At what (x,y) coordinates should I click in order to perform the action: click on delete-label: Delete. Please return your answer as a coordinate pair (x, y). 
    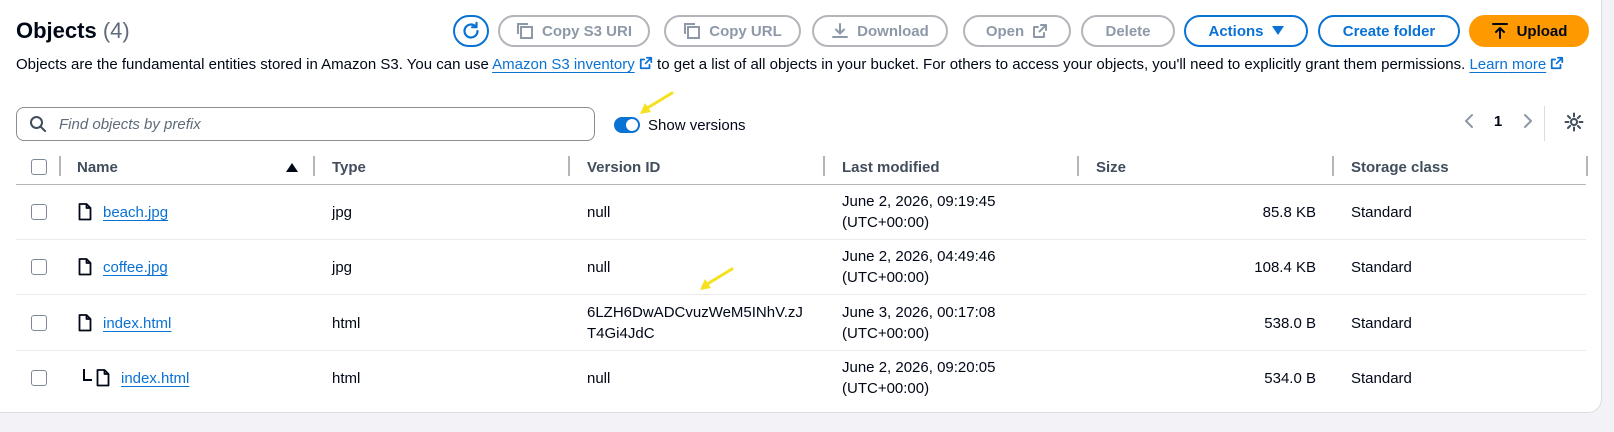
    Looking at the image, I should click on (1128, 31).